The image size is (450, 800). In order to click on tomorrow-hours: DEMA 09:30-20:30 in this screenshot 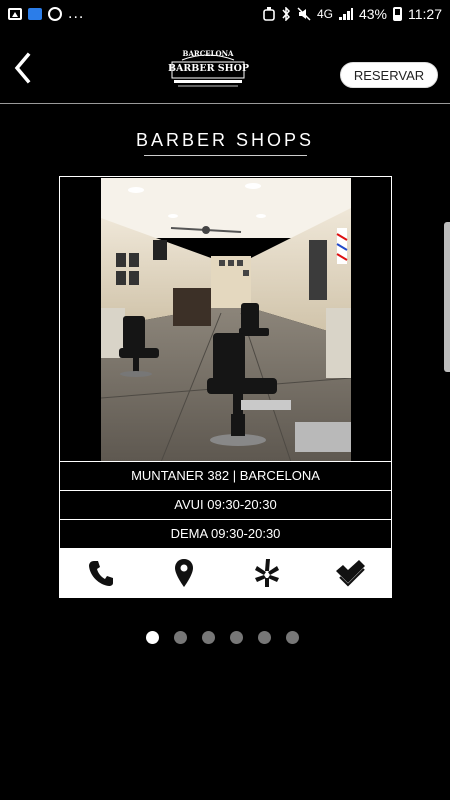, I will do `click(225, 533)`.